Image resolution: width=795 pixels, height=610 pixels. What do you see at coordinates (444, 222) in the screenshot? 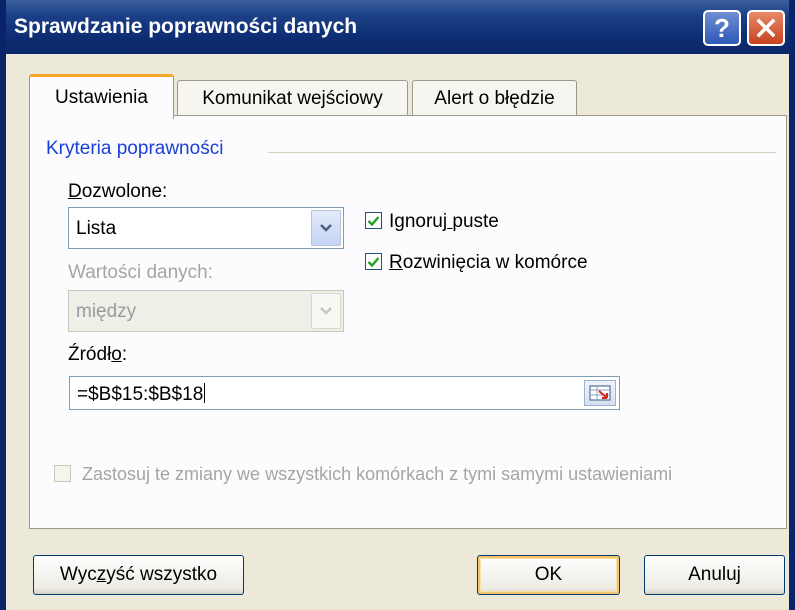
I see `ignore-blank-label: Ignoruj puste` at bounding box center [444, 222].